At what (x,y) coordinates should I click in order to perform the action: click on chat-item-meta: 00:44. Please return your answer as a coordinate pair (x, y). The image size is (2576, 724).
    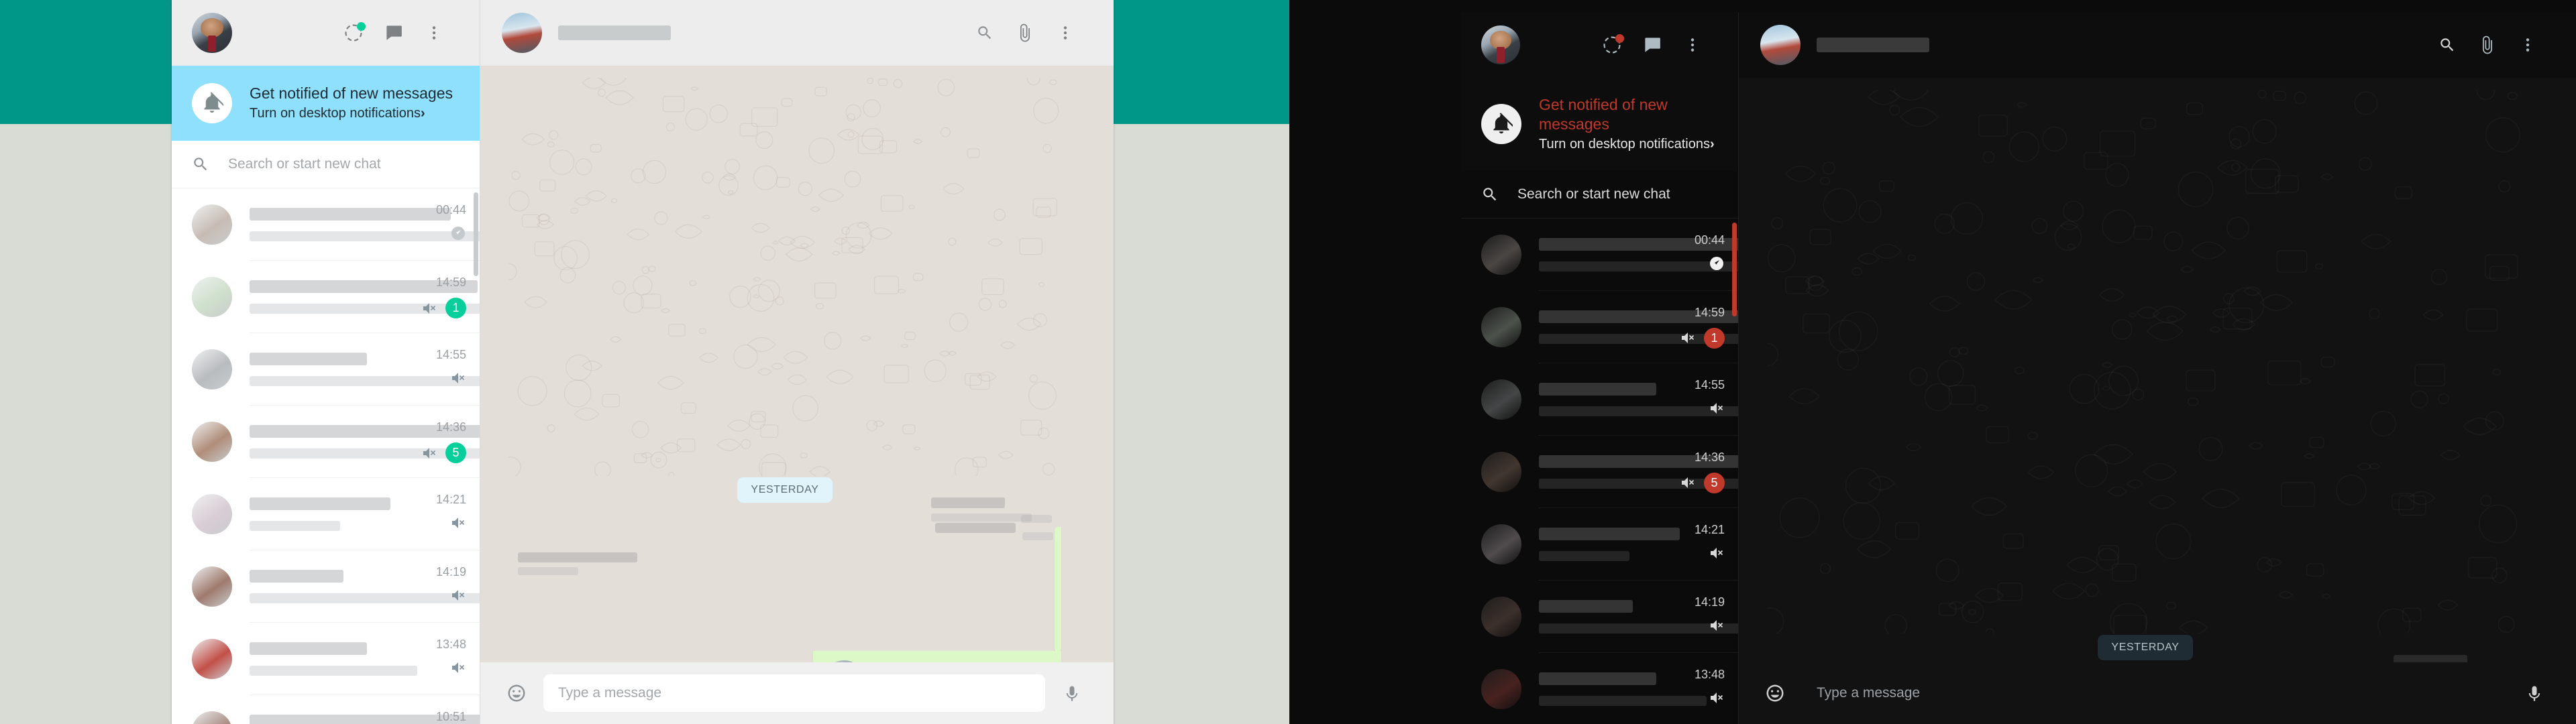
    Looking at the image, I should click on (437, 215).